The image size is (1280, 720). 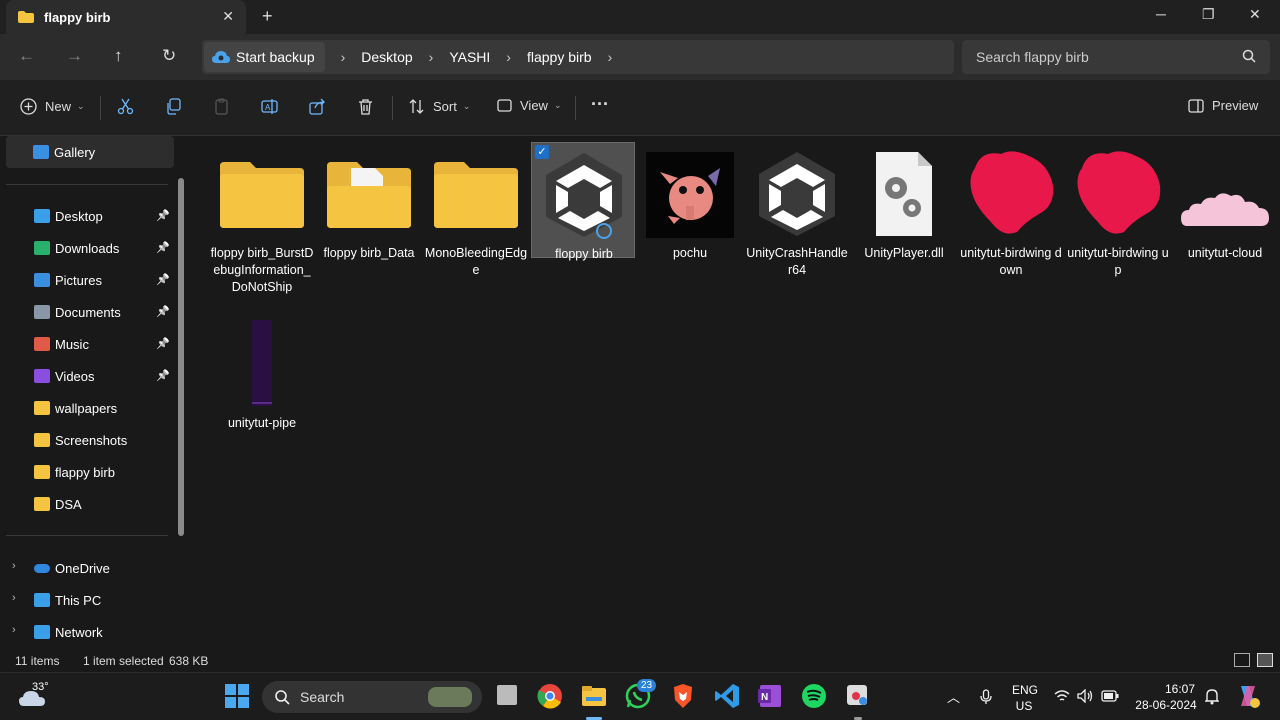 What do you see at coordinates (1161, 14) in the screenshot?
I see `minimize-button: ─` at bounding box center [1161, 14].